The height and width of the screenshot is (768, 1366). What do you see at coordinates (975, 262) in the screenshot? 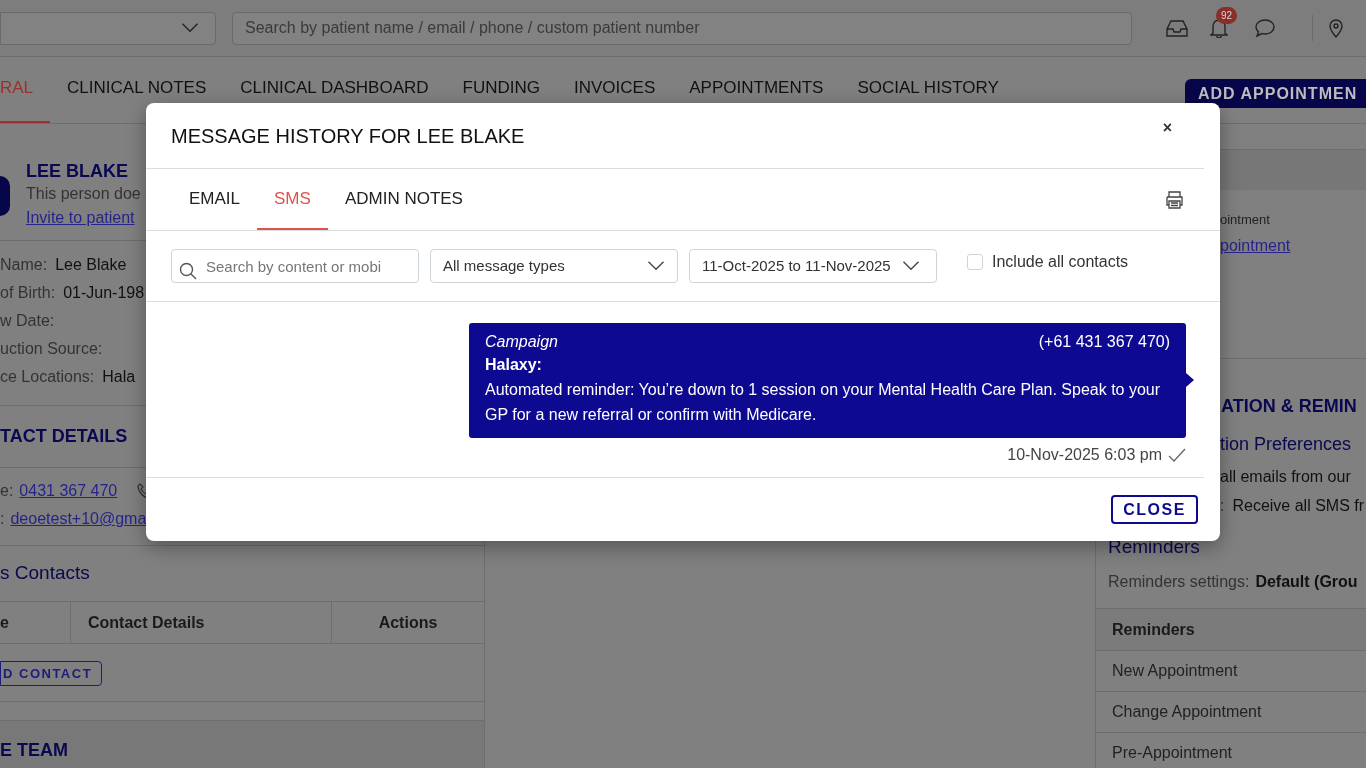
I see `include-contacts-checkbox` at bounding box center [975, 262].